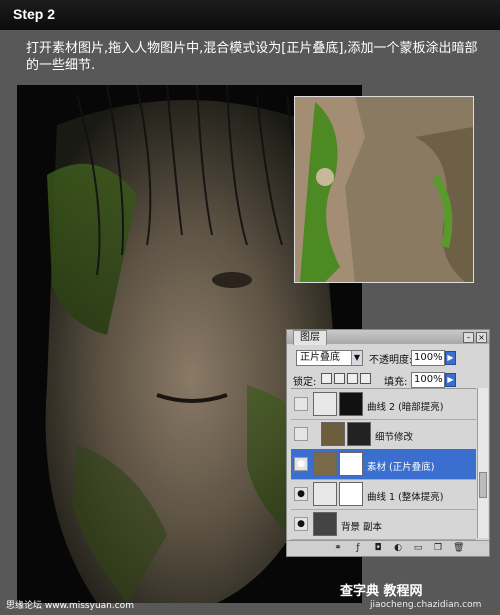 Image resolution: width=500 pixels, height=615 pixels. I want to click on panel-bottom-bar: ⚭ ƒ ◘ ◐ ▭ ❐ 🗑, so click(388, 548).